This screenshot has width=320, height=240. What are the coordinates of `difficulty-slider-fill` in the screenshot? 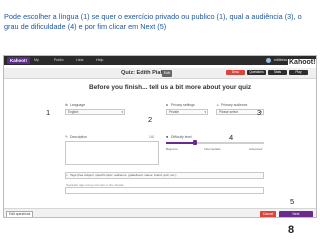 It's located at (181, 143).